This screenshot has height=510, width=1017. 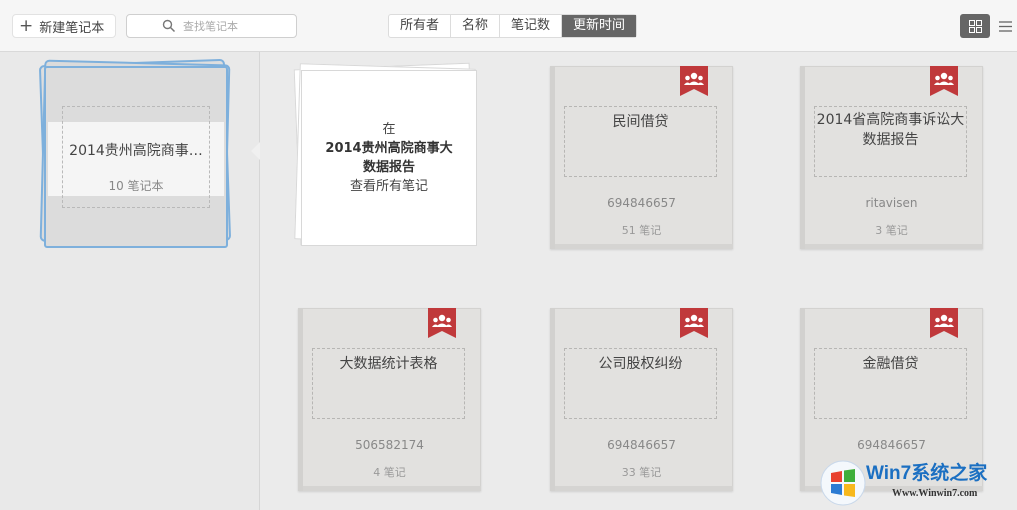 What do you see at coordinates (388, 364) in the screenshot?
I see `notebook-name: 大数据统计表格` at bounding box center [388, 364].